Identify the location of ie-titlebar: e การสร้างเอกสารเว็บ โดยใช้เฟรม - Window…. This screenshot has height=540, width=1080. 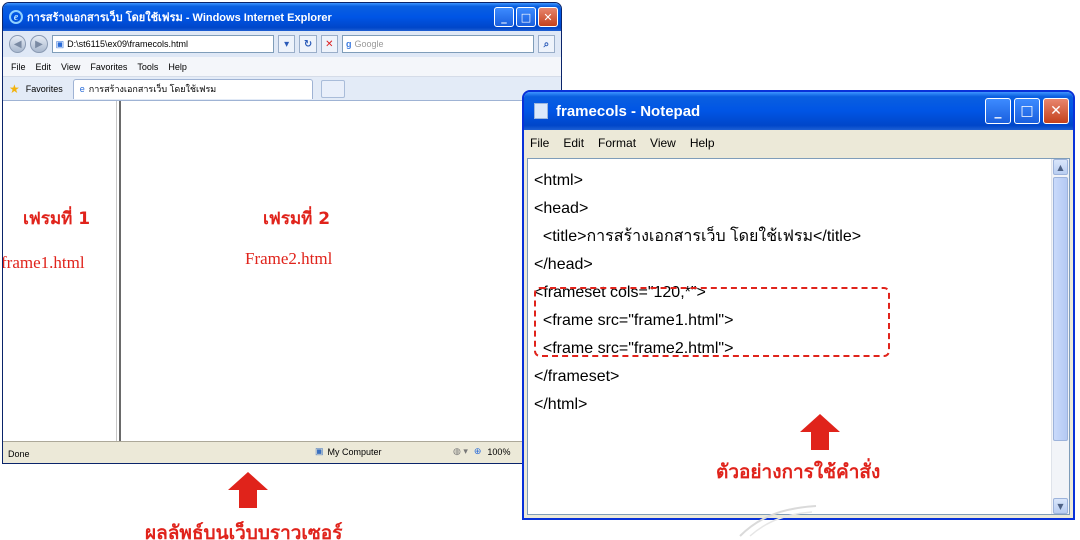
(282, 17).